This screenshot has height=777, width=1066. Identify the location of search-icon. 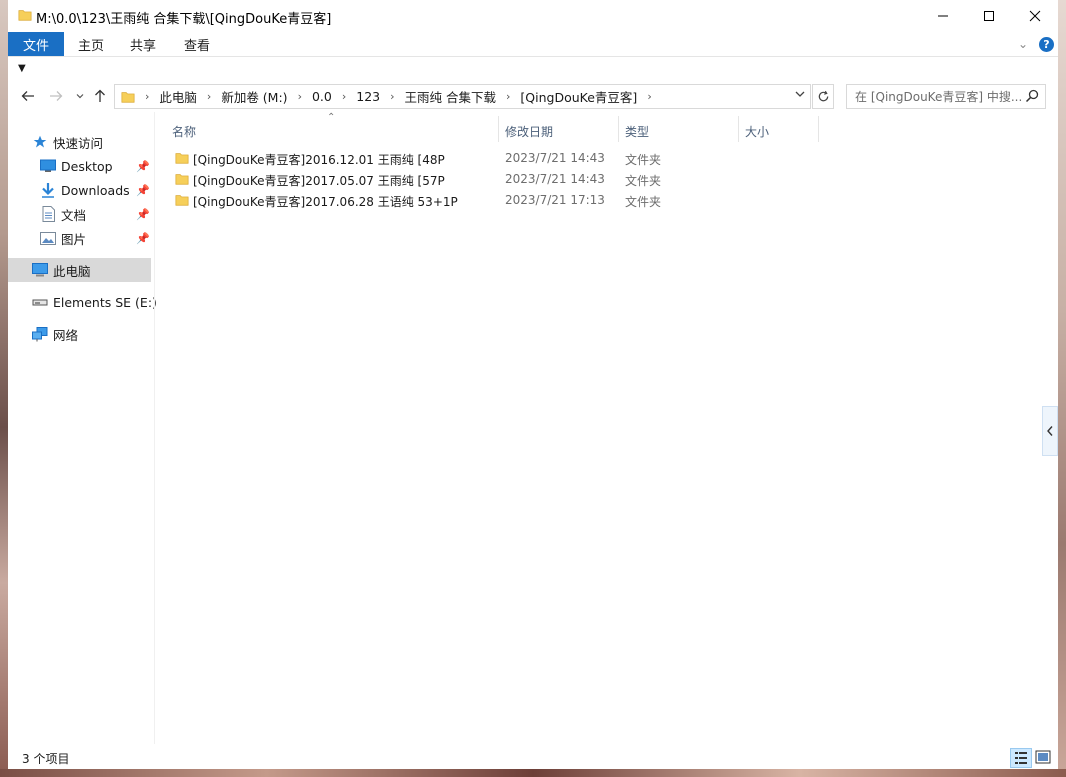
(1032, 96).